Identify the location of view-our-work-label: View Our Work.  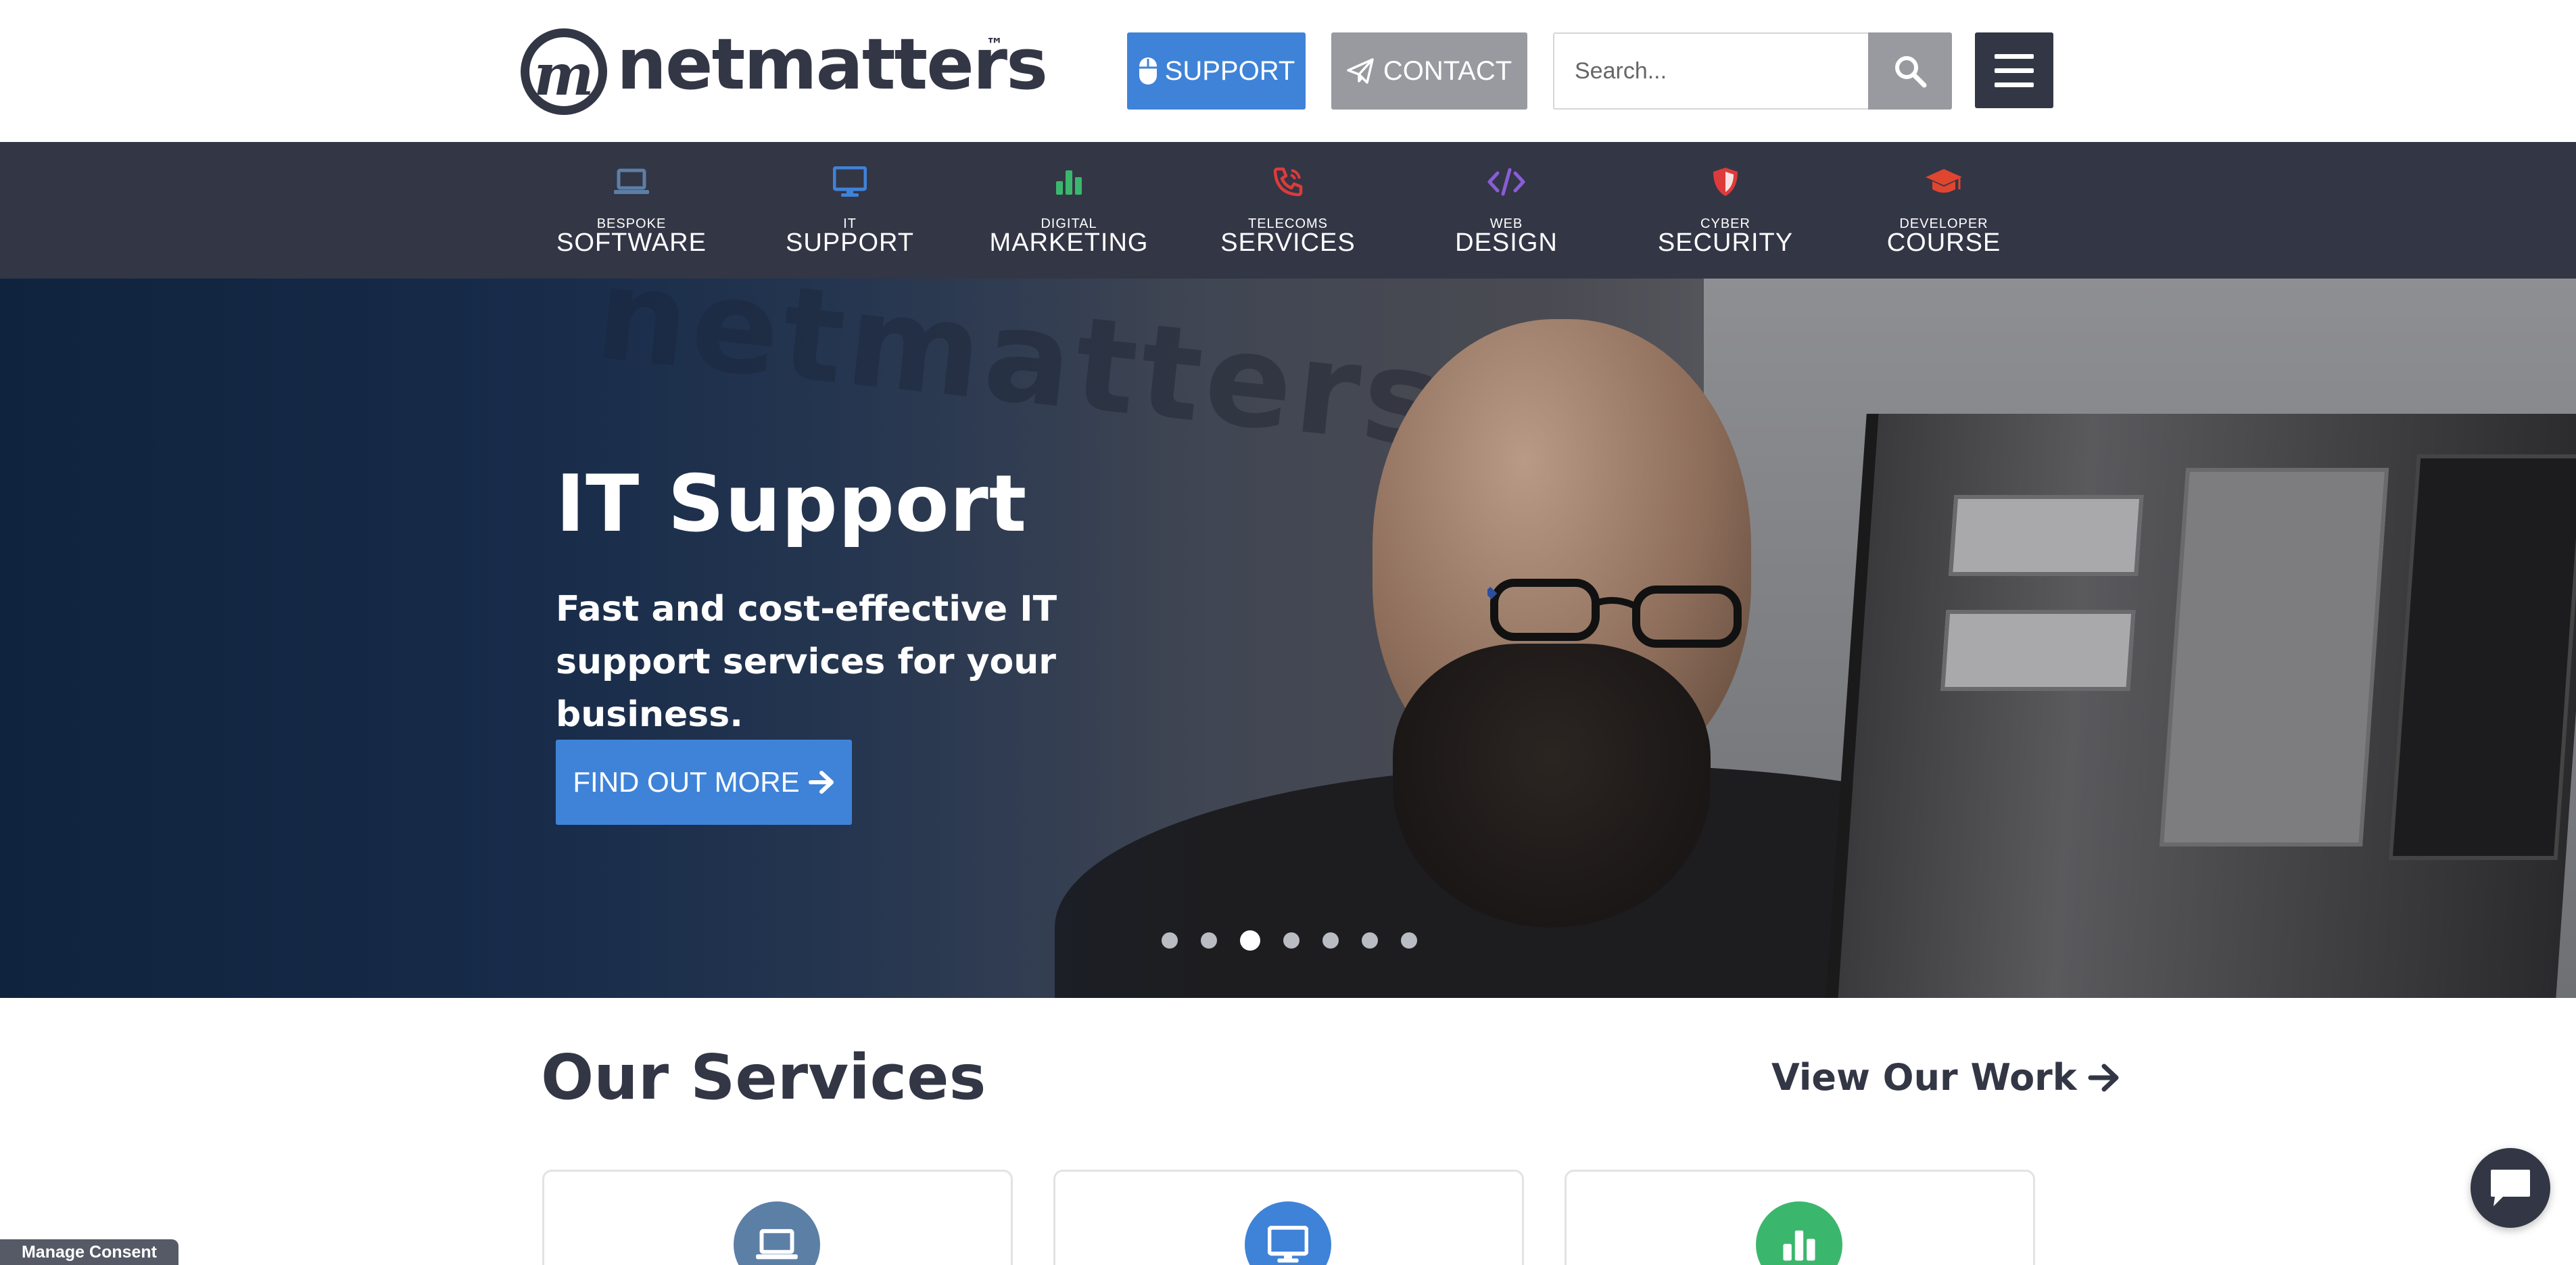
(1924, 1077).